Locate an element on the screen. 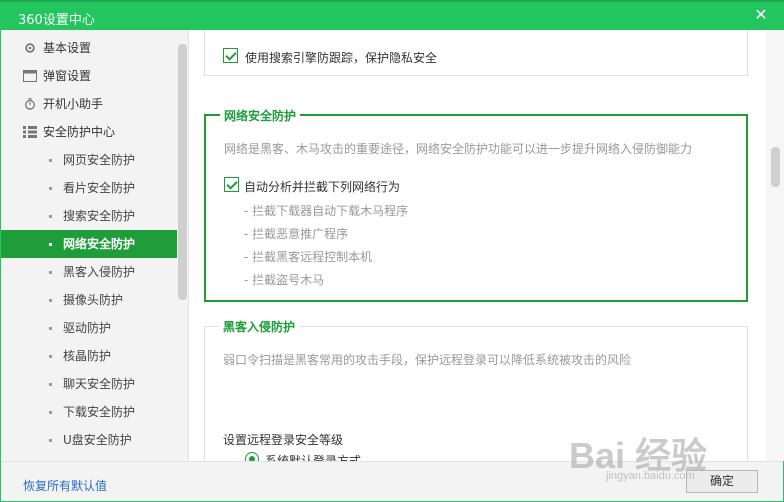  anti-tracking-label: 使用搜索引擎防跟踪，保护隐私安全 is located at coordinates (341, 58).